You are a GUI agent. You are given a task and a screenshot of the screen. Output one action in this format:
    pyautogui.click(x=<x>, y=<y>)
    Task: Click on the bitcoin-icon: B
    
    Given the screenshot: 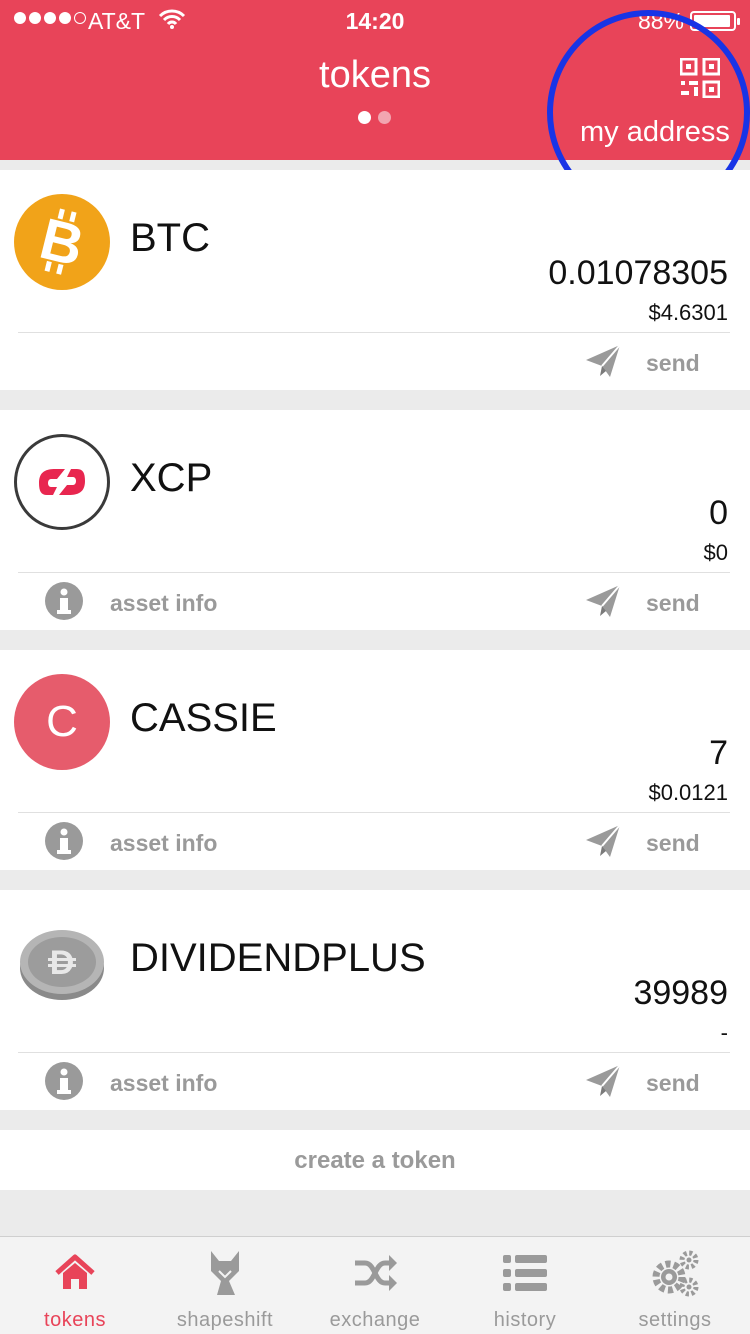 What is the action you would take?
    pyautogui.click(x=62, y=242)
    